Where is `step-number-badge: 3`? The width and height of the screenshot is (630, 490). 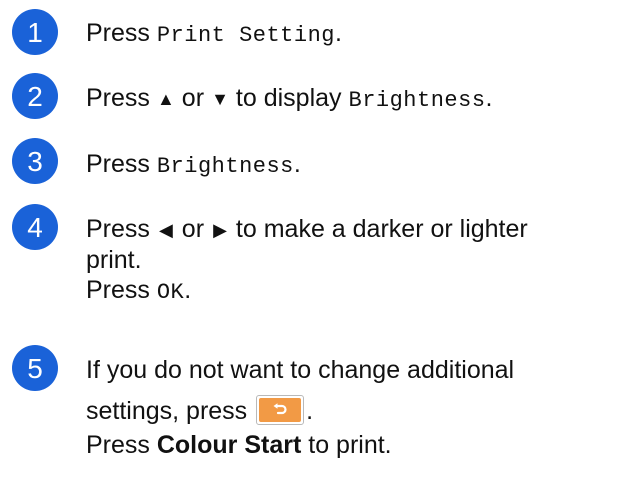 step-number-badge: 3 is located at coordinates (35, 161).